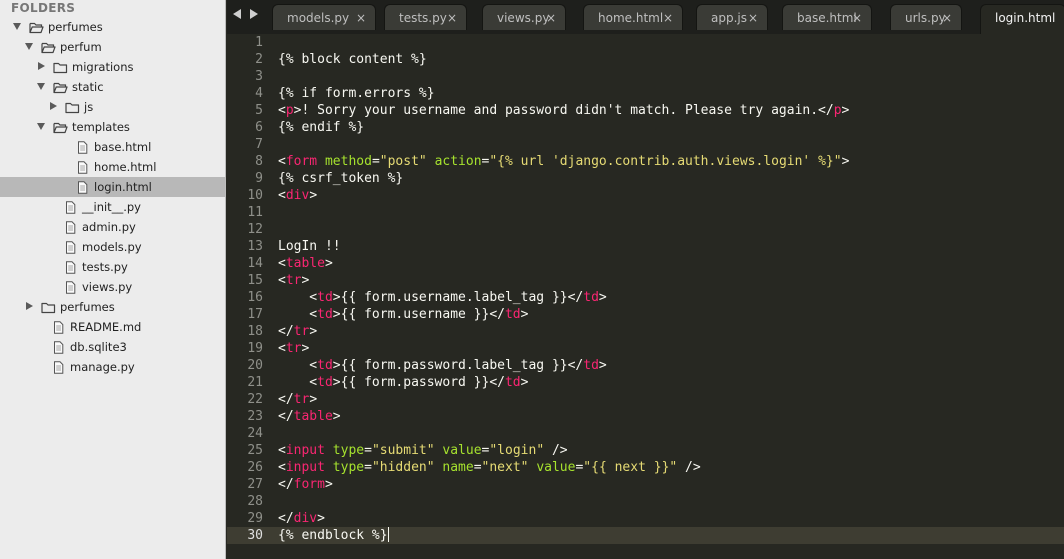 This screenshot has width=1064, height=559. Describe the element at coordinates (255, 195) in the screenshot. I see `line-number: 10` at that location.